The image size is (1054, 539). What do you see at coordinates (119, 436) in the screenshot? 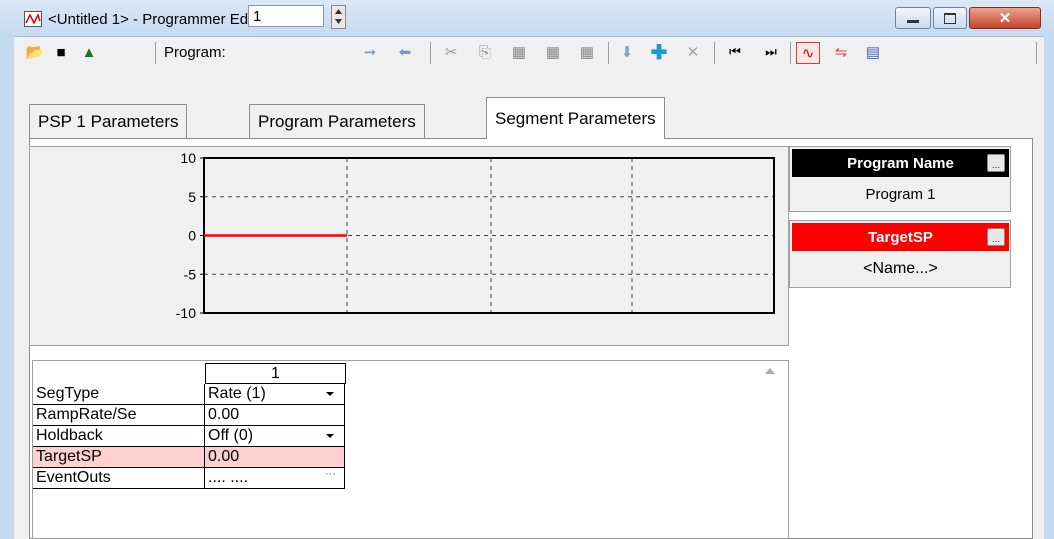
I see `grid-row-label: Holdback` at bounding box center [119, 436].